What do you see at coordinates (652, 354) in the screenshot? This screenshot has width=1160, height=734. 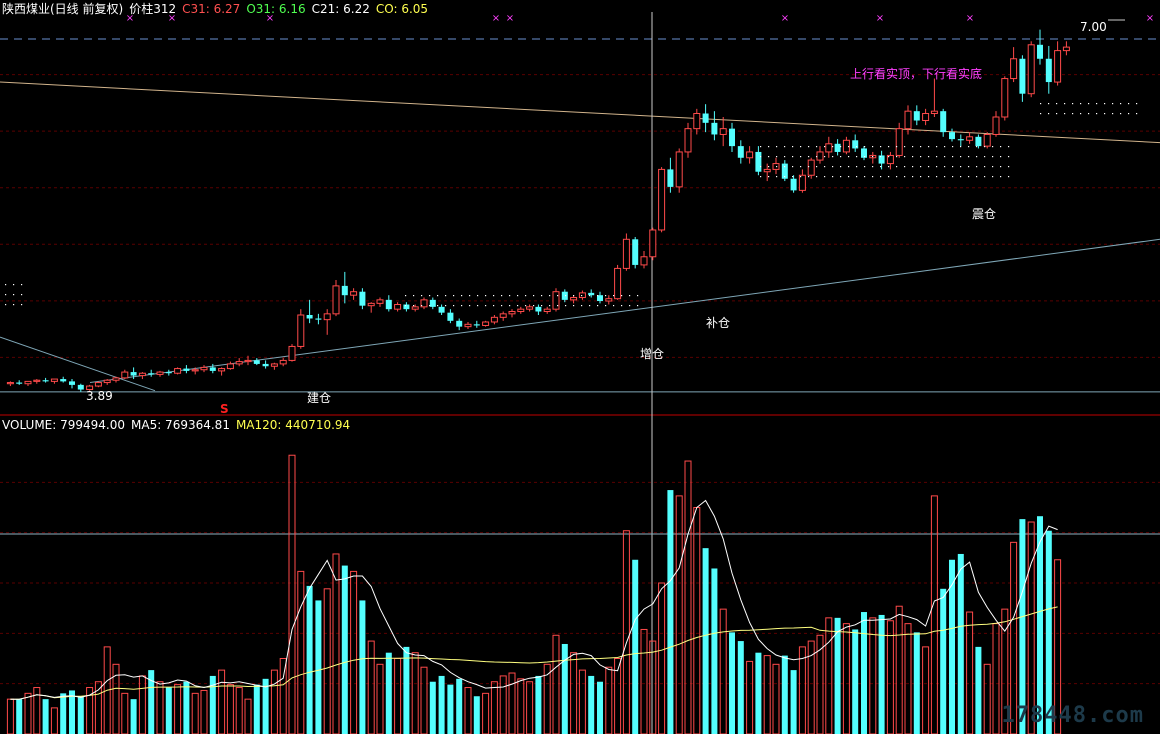 I see `label-zengcang: 增仓` at bounding box center [652, 354].